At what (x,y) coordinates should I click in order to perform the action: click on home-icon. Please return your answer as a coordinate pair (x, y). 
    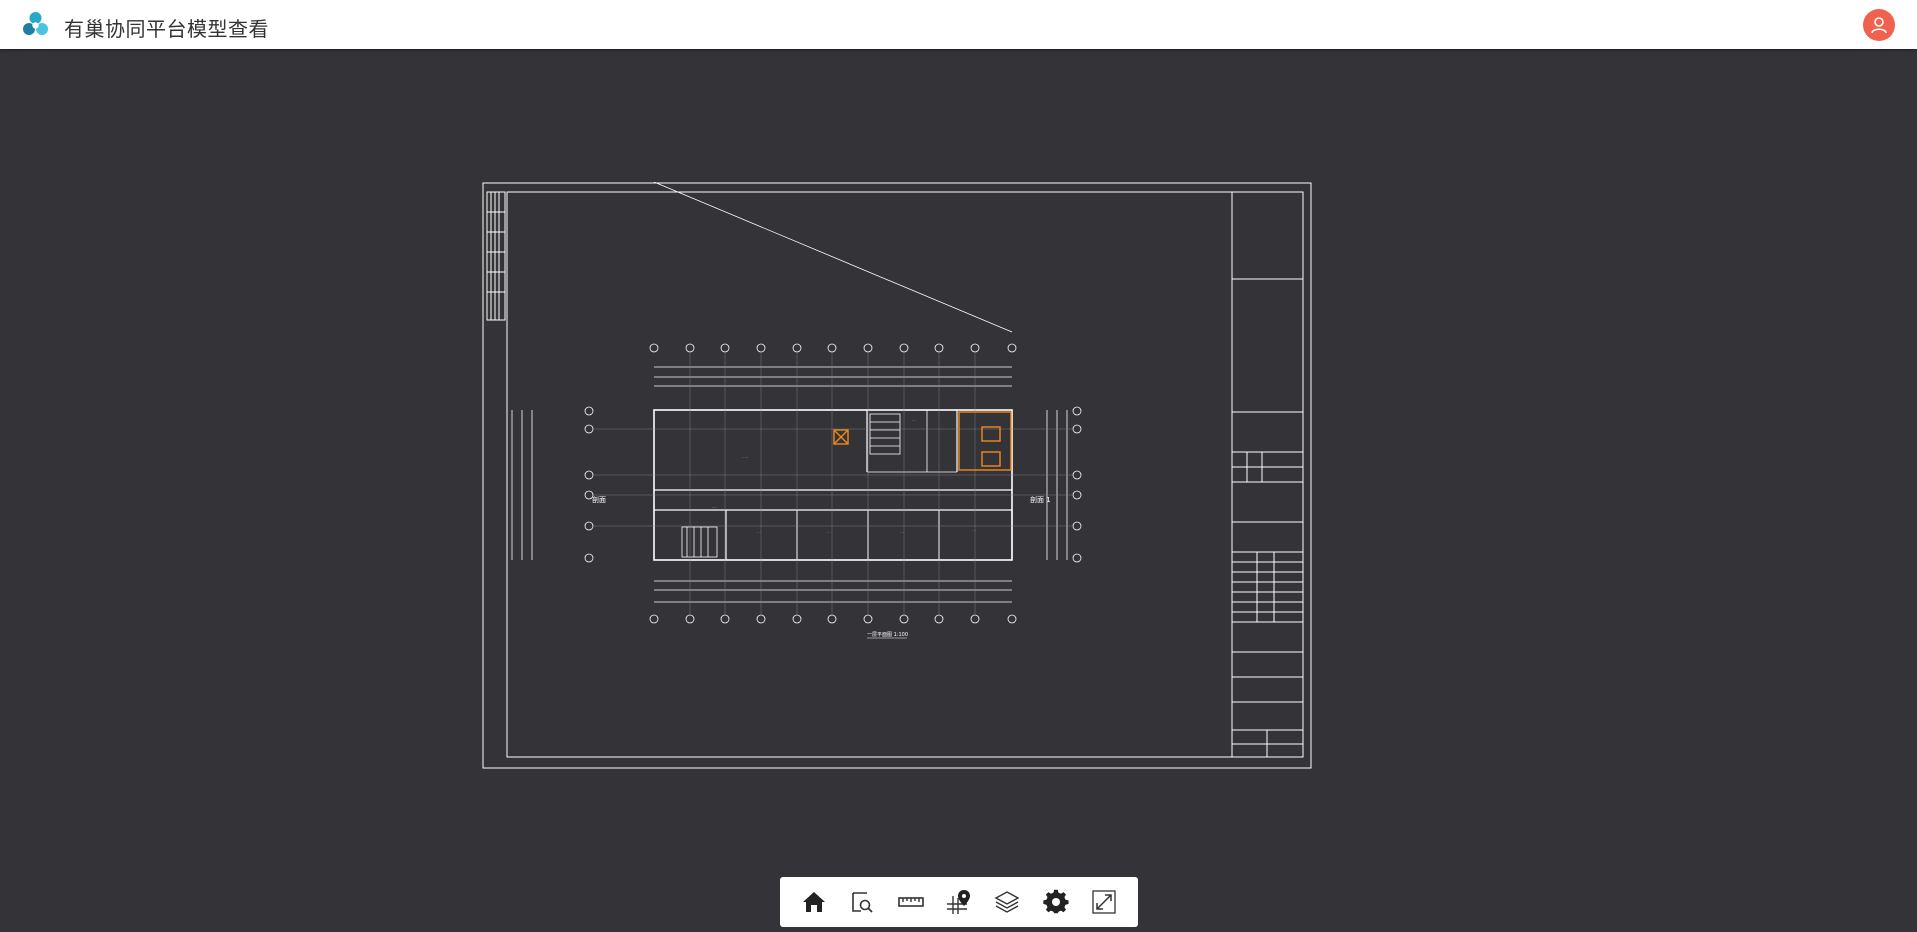
    Looking at the image, I should click on (814, 902).